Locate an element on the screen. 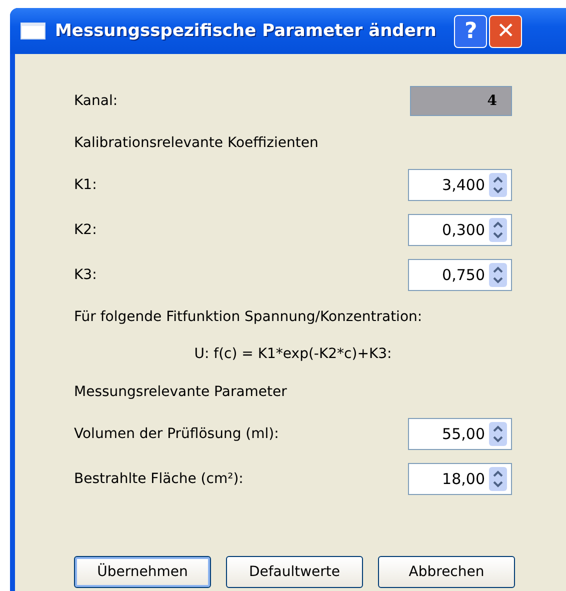 This screenshot has width=566, height=591. spin-field: 55,00 is located at coordinates (460, 434).